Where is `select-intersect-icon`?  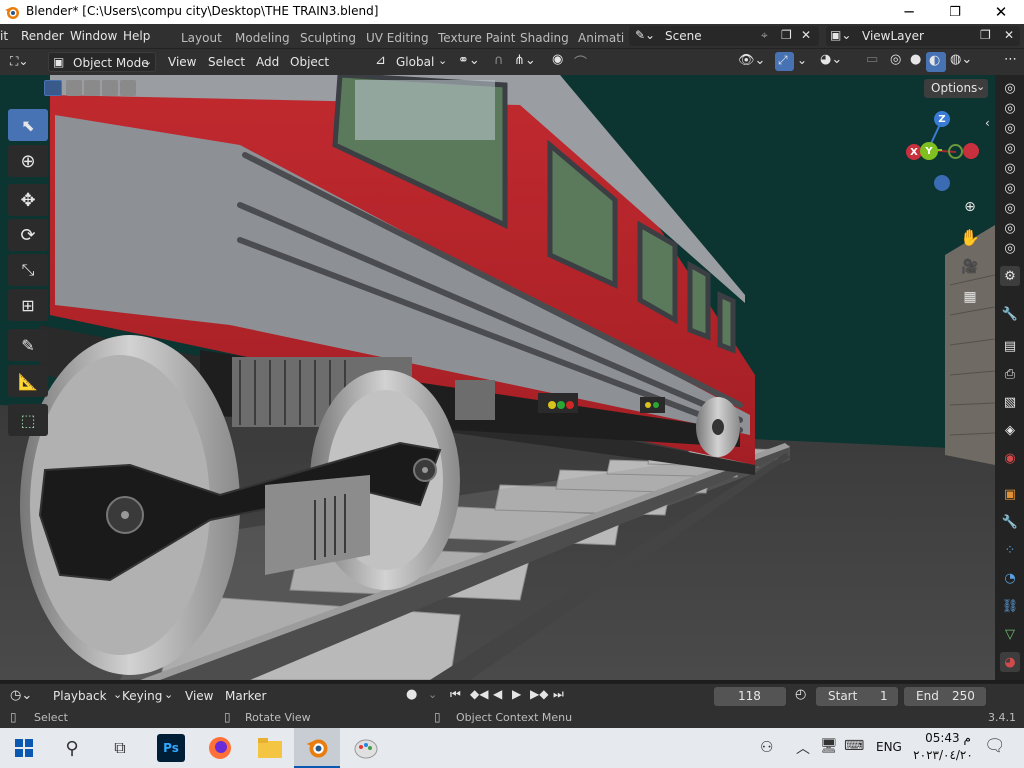
select-intersect-icon is located at coordinates (128, 88).